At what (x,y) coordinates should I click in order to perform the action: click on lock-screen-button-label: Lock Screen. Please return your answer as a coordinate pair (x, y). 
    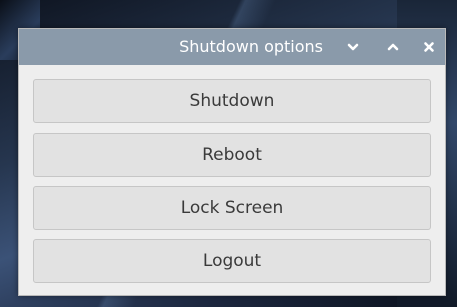
    Looking at the image, I should click on (232, 208).